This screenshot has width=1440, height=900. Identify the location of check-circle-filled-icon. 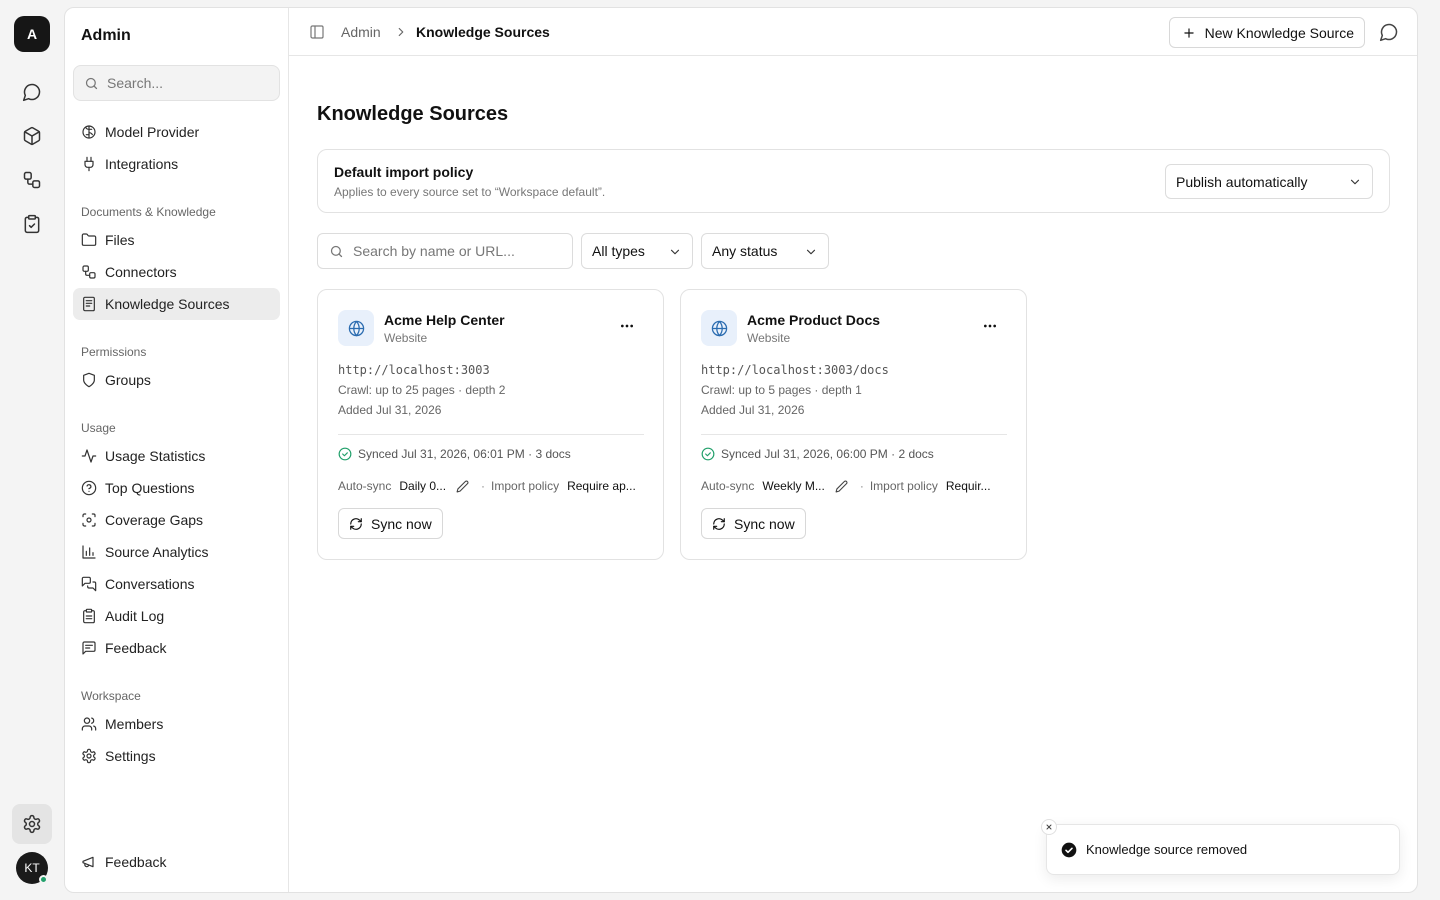
(1069, 850).